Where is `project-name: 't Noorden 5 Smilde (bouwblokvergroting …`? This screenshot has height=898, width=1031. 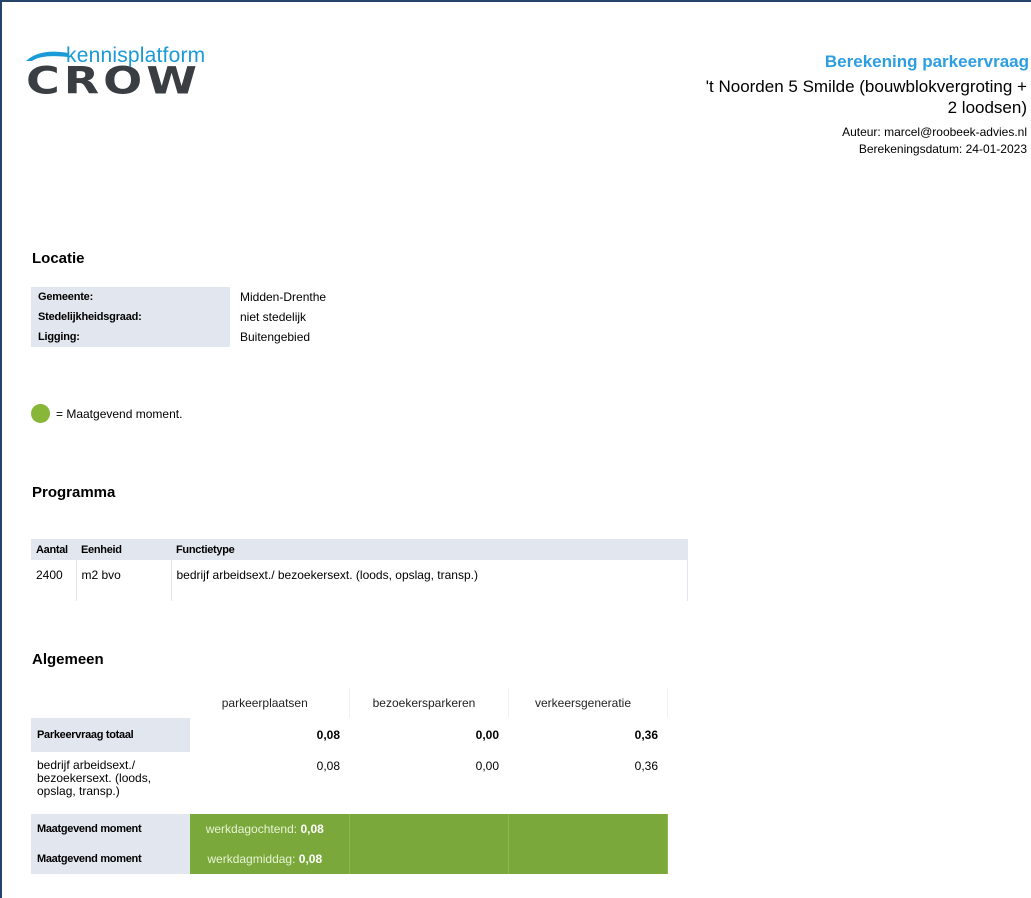
project-name: 't Noorden 5 Smilde (bouwblokvergroting … is located at coordinates (819, 97).